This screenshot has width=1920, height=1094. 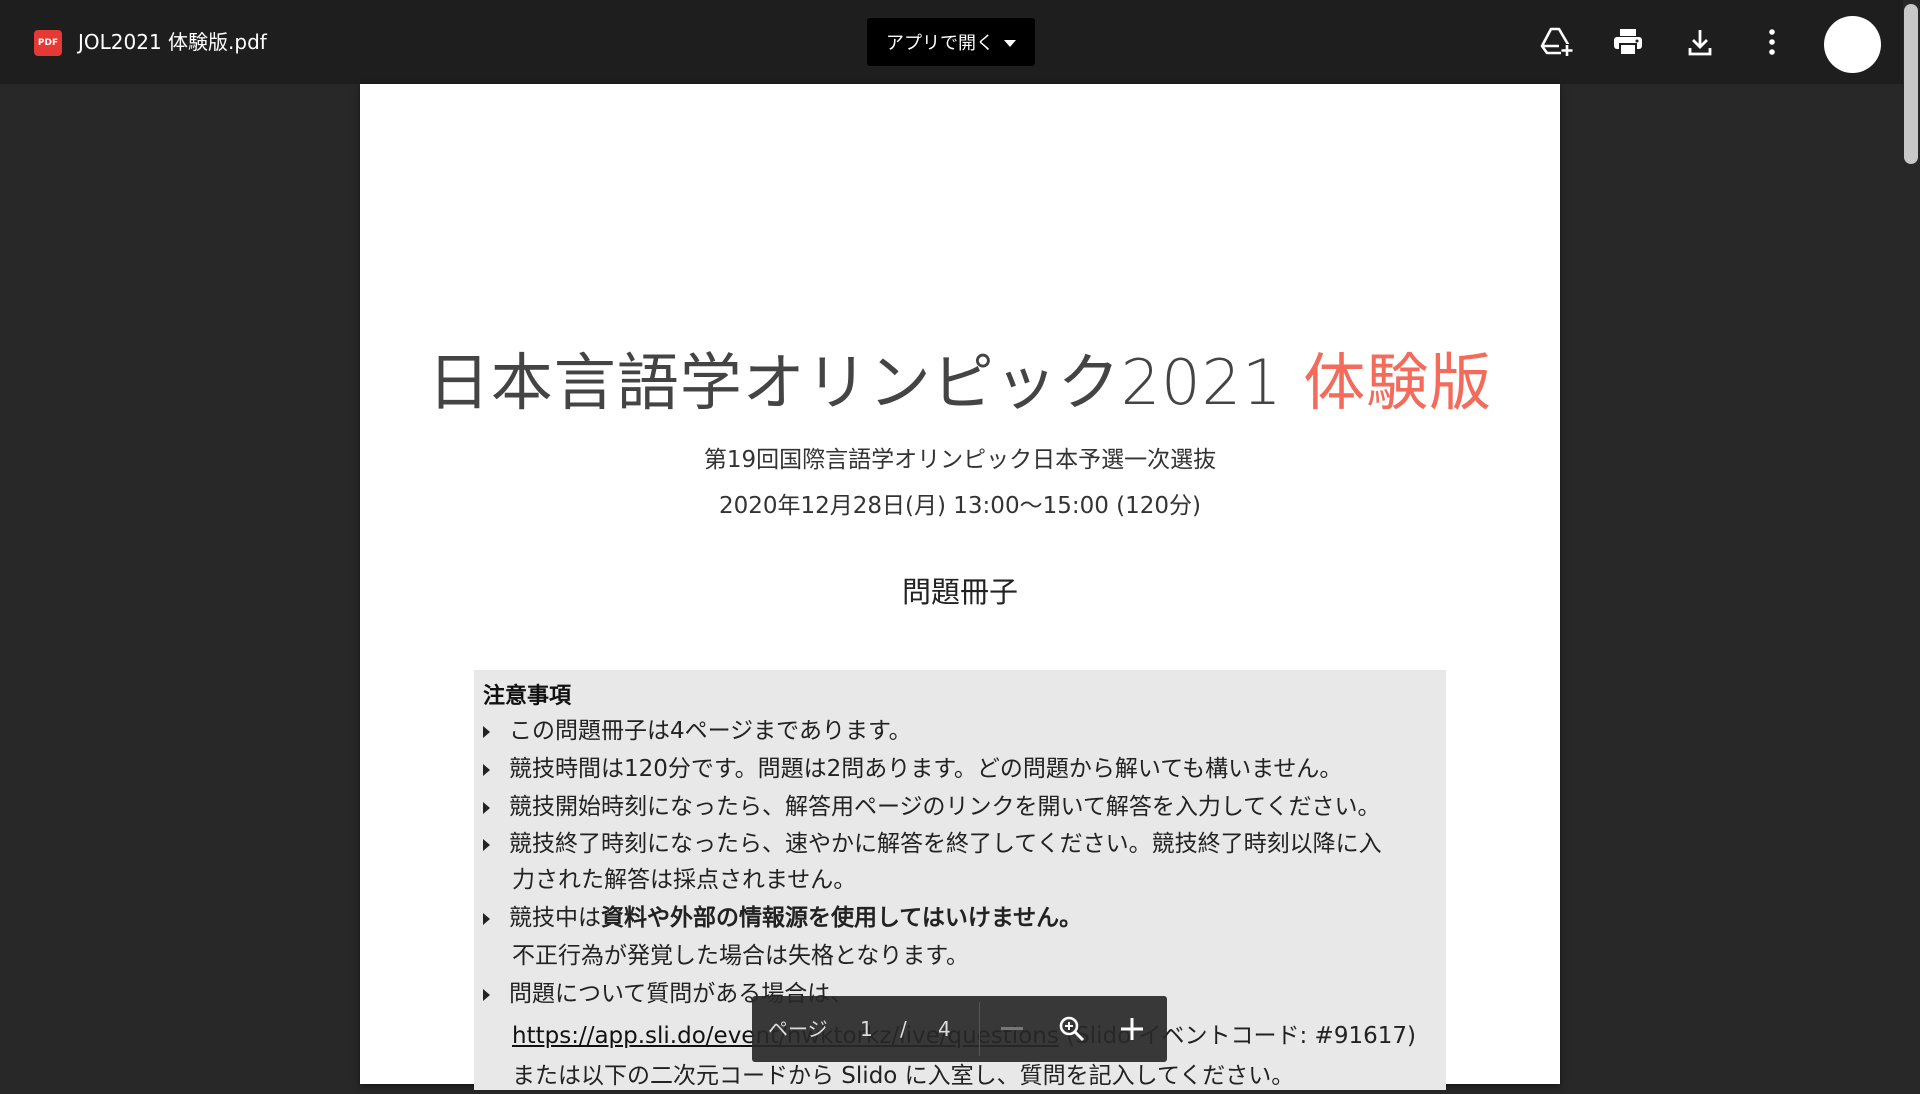 What do you see at coordinates (684, 880) in the screenshot?
I see `notice-item-continuation: 力された解答は採点されません。` at bounding box center [684, 880].